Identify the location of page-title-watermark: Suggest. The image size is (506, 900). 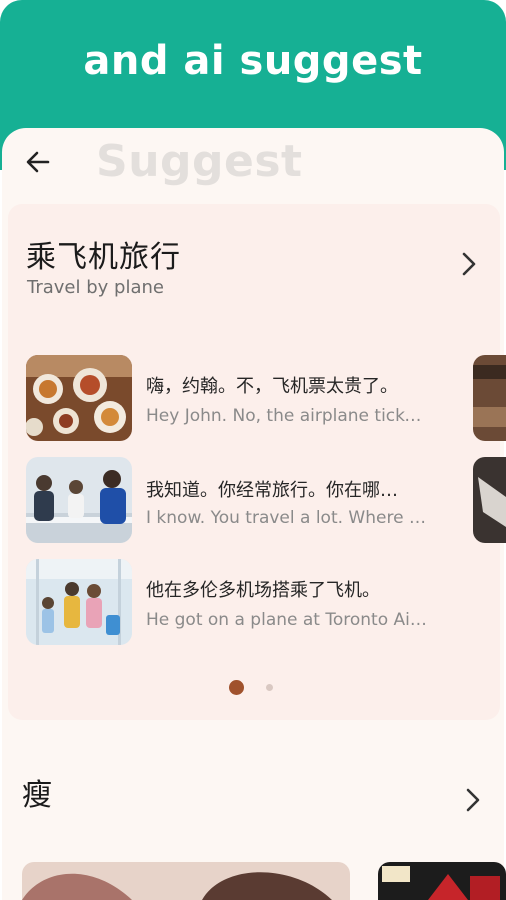
(199, 161).